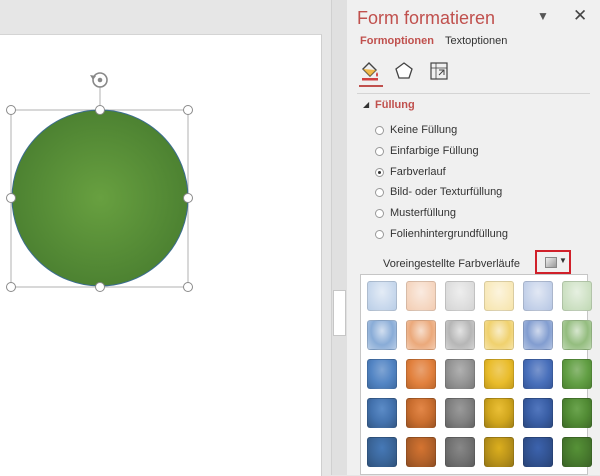 The height and width of the screenshot is (476, 600). I want to click on radio-picture-fill: Bild- oder Texturfüllung, so click(438, 192).